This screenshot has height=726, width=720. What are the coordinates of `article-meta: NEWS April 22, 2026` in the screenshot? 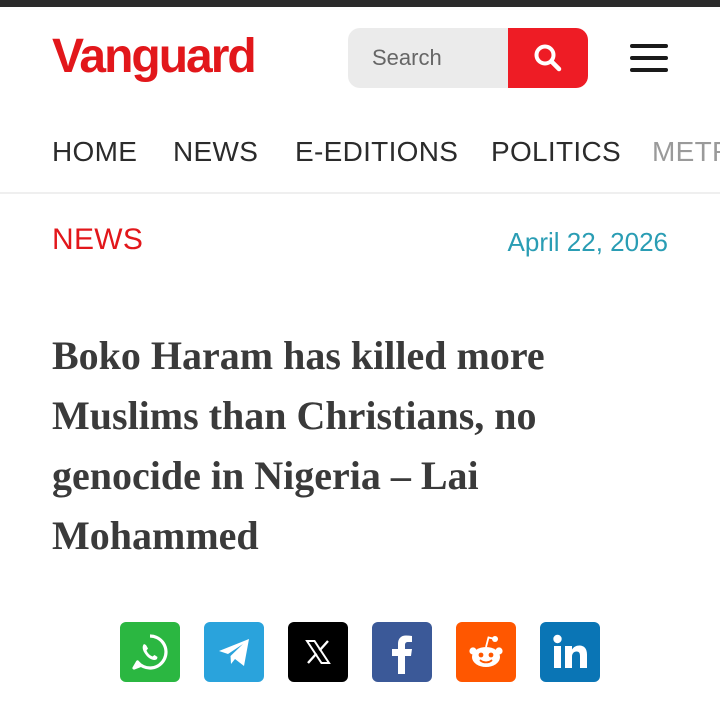 It's located at (360, 241).